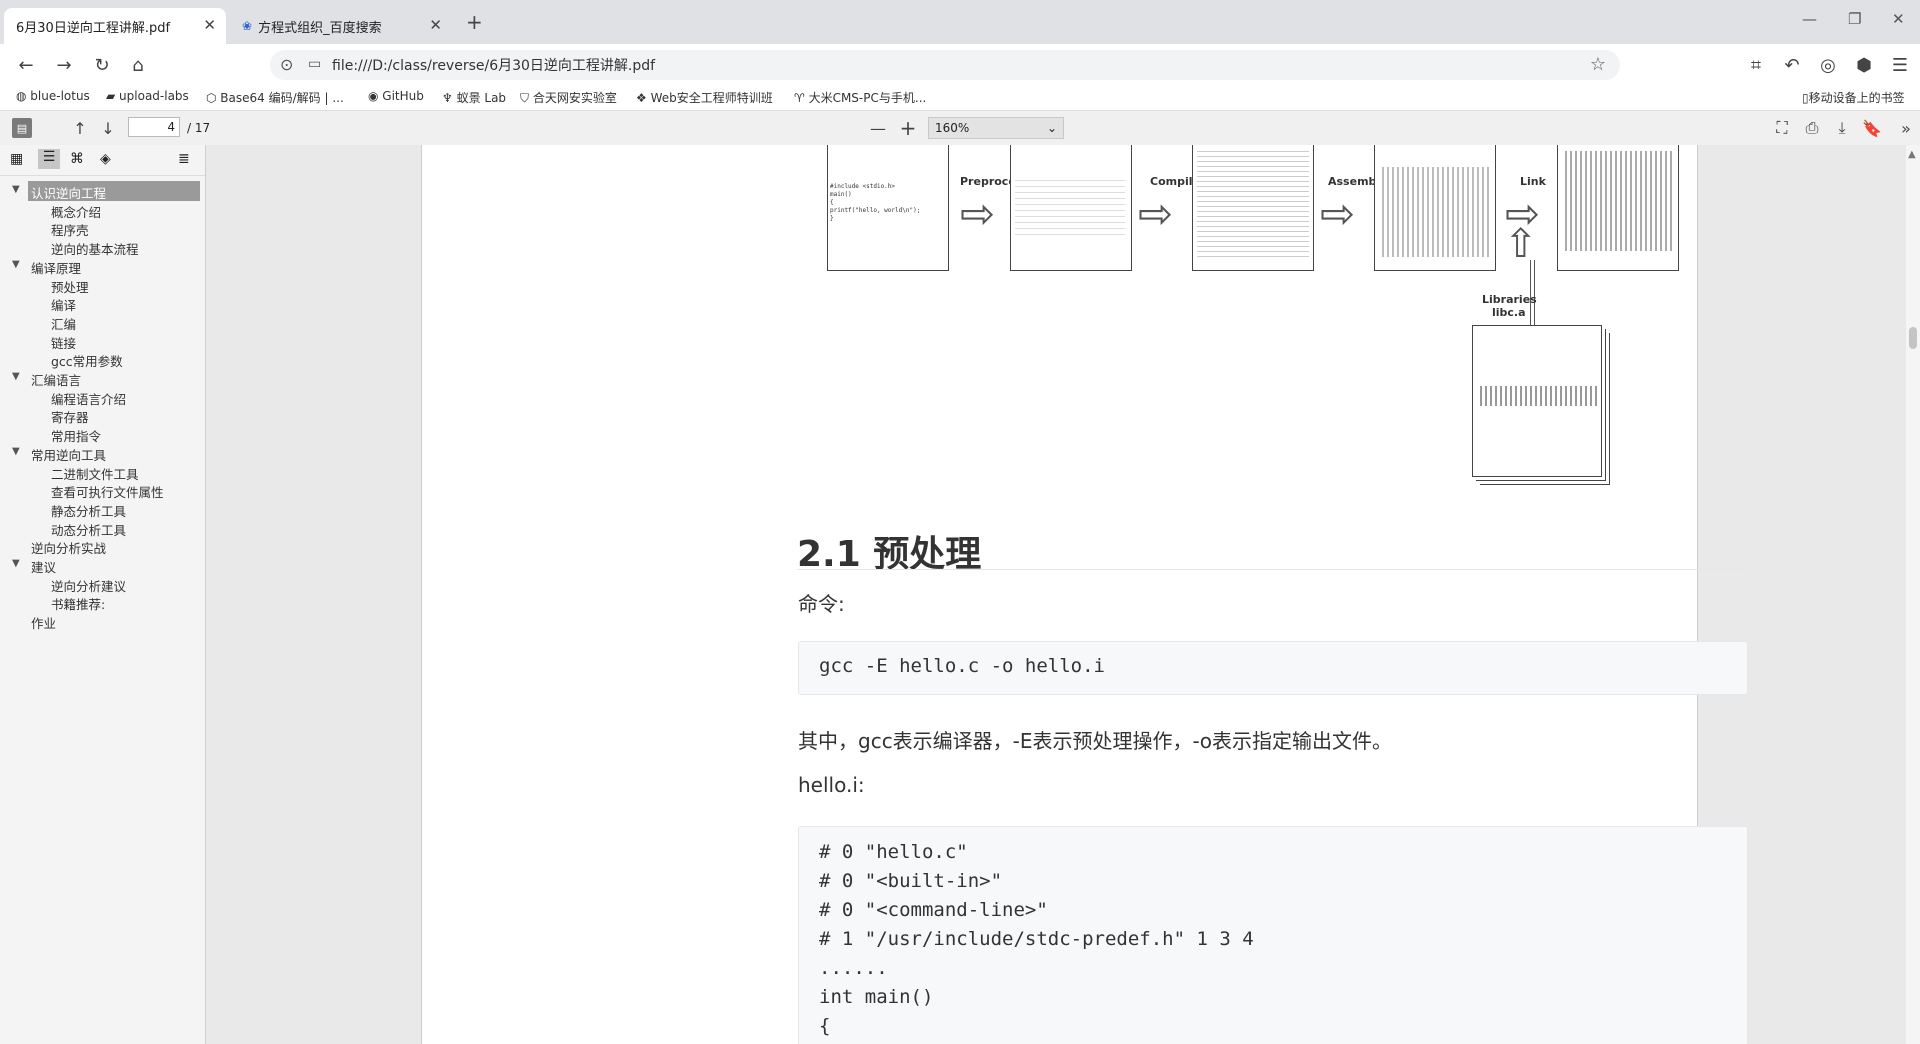  I want to click on save-icon: ⤓, so click(1842, 128).